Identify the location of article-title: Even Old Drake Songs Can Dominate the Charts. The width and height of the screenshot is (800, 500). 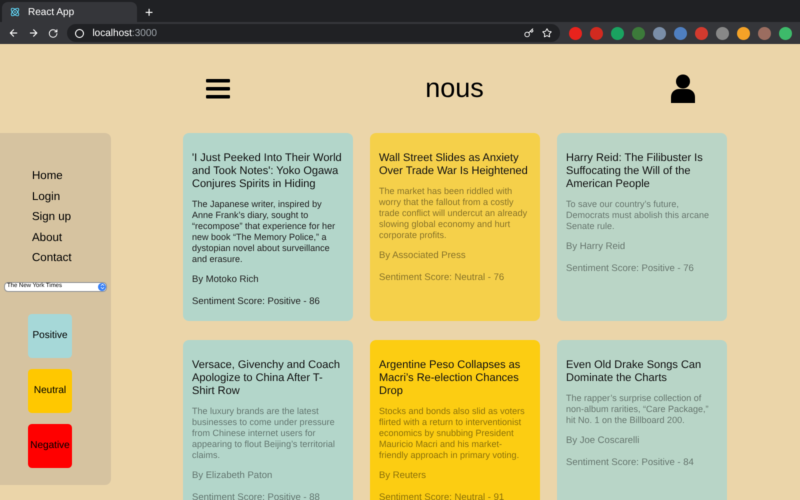
(634, 372).